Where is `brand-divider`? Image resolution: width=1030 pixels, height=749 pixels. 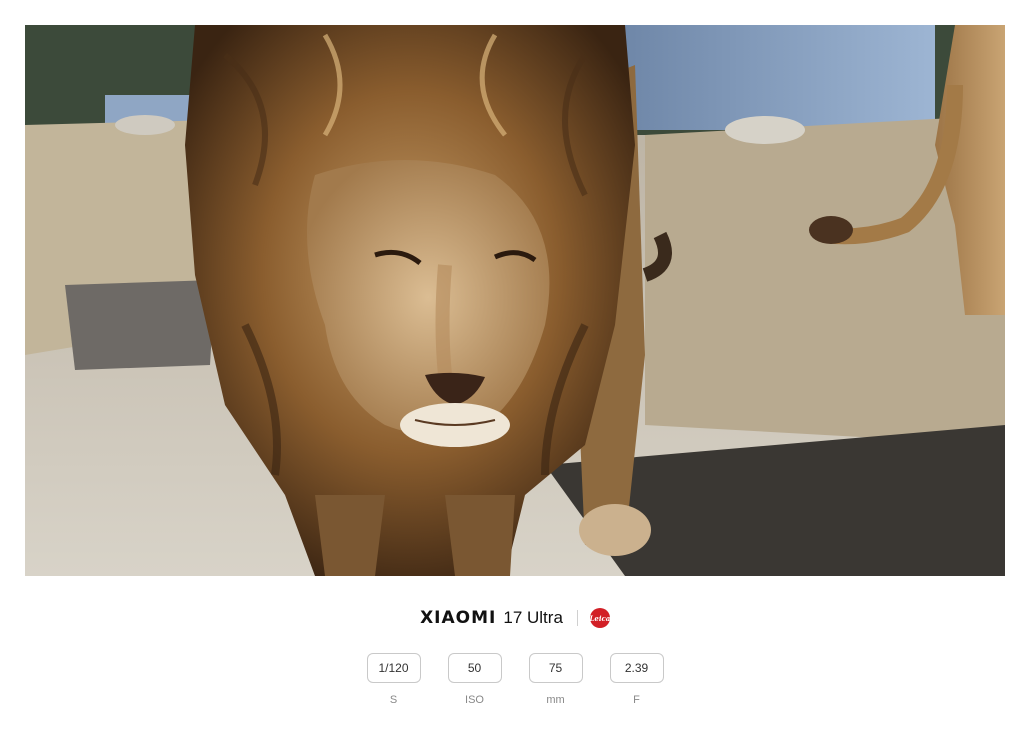
brand-divider is located at coordinates (577, 618).